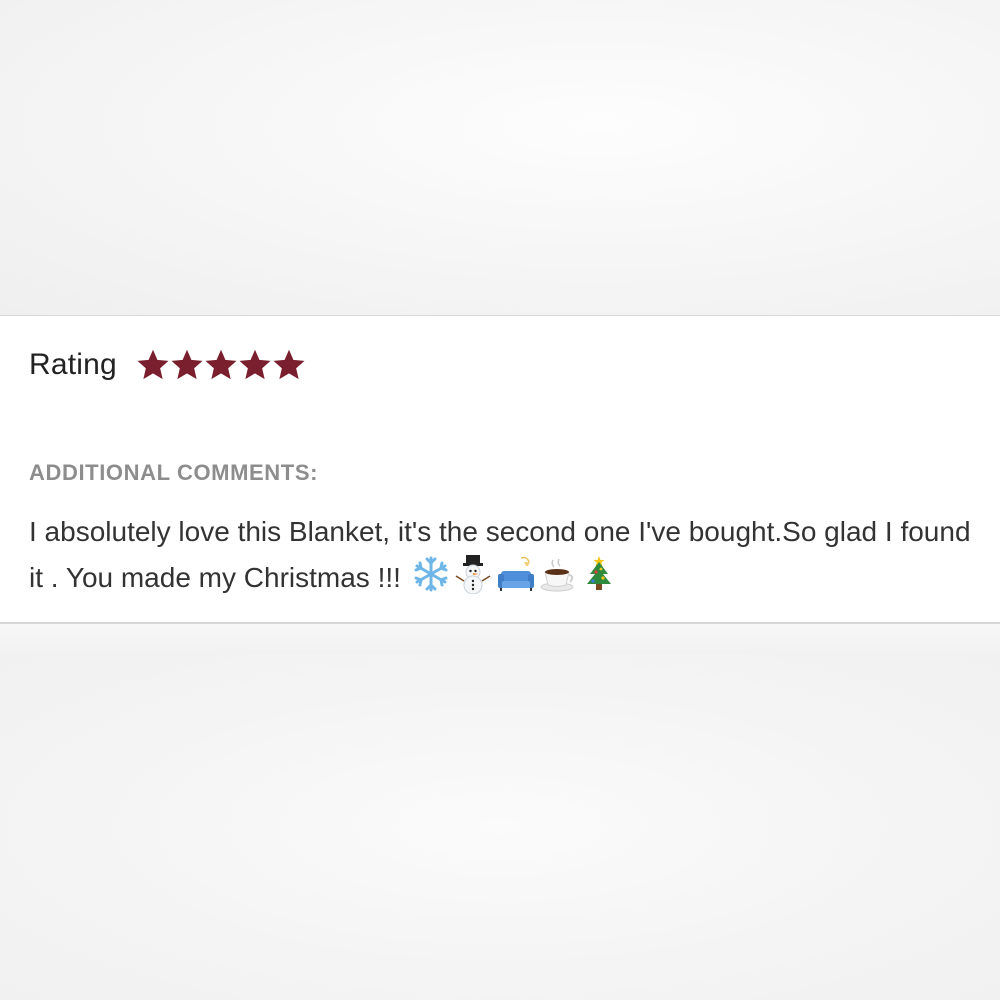  What do you see at coordinates (473, 574) in the screenshot?
I see `snowman-emoji` at bounding box center [473, 574].